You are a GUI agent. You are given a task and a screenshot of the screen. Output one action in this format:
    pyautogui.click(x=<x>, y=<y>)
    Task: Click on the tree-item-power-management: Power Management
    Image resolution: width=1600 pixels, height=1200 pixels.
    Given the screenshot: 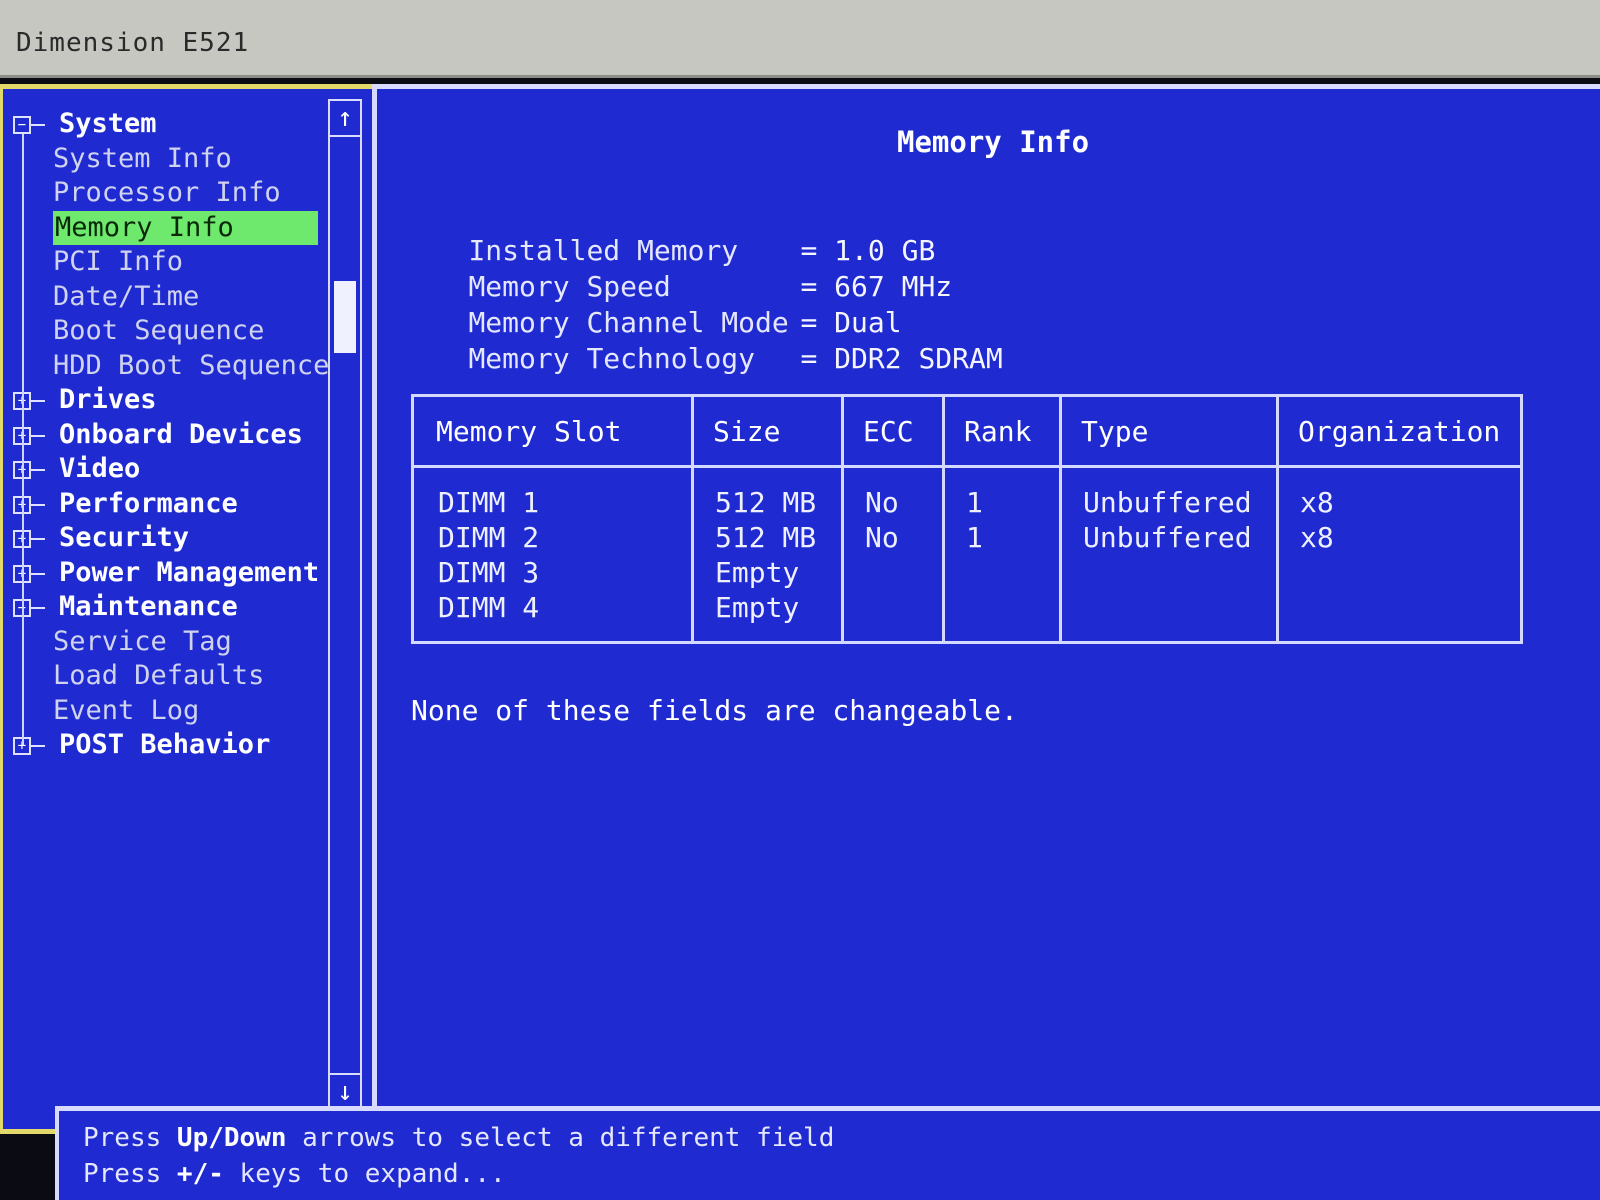 What is the action you would take?
    pyautogui.click(x=189, y=573)
    